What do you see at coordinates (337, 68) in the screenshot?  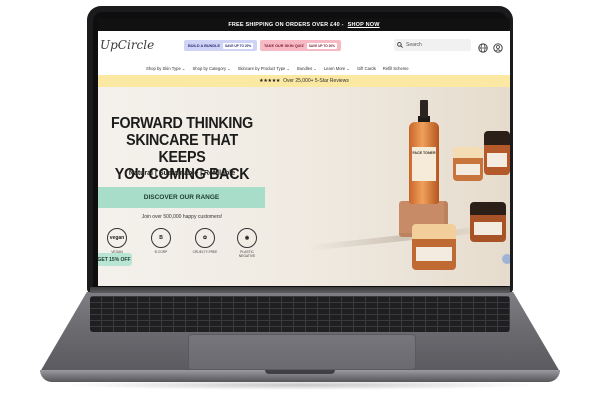 I see `nav-learn-more: Learn More ⌄` at bounding box center [337, 68].